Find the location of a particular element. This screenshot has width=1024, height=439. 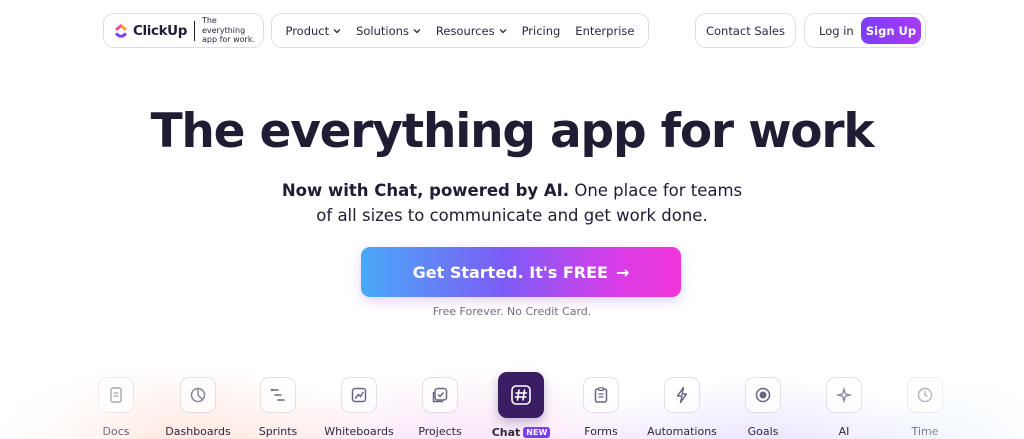

auth-group: Log in Sign Up is located at coordinates (865, 30).